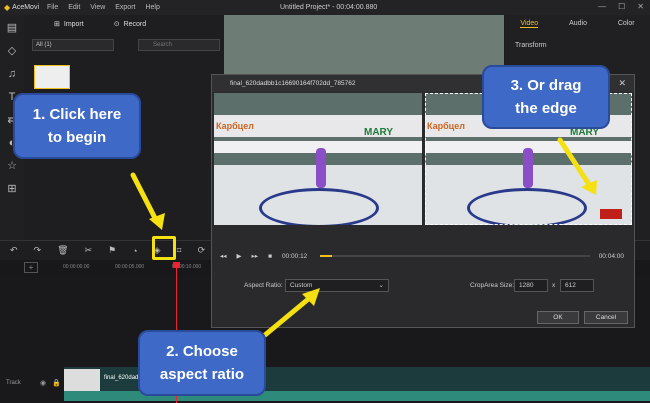  Describe the element at coordinates (575, 163) in the screenshot. I see `arrow-step3` at that location.